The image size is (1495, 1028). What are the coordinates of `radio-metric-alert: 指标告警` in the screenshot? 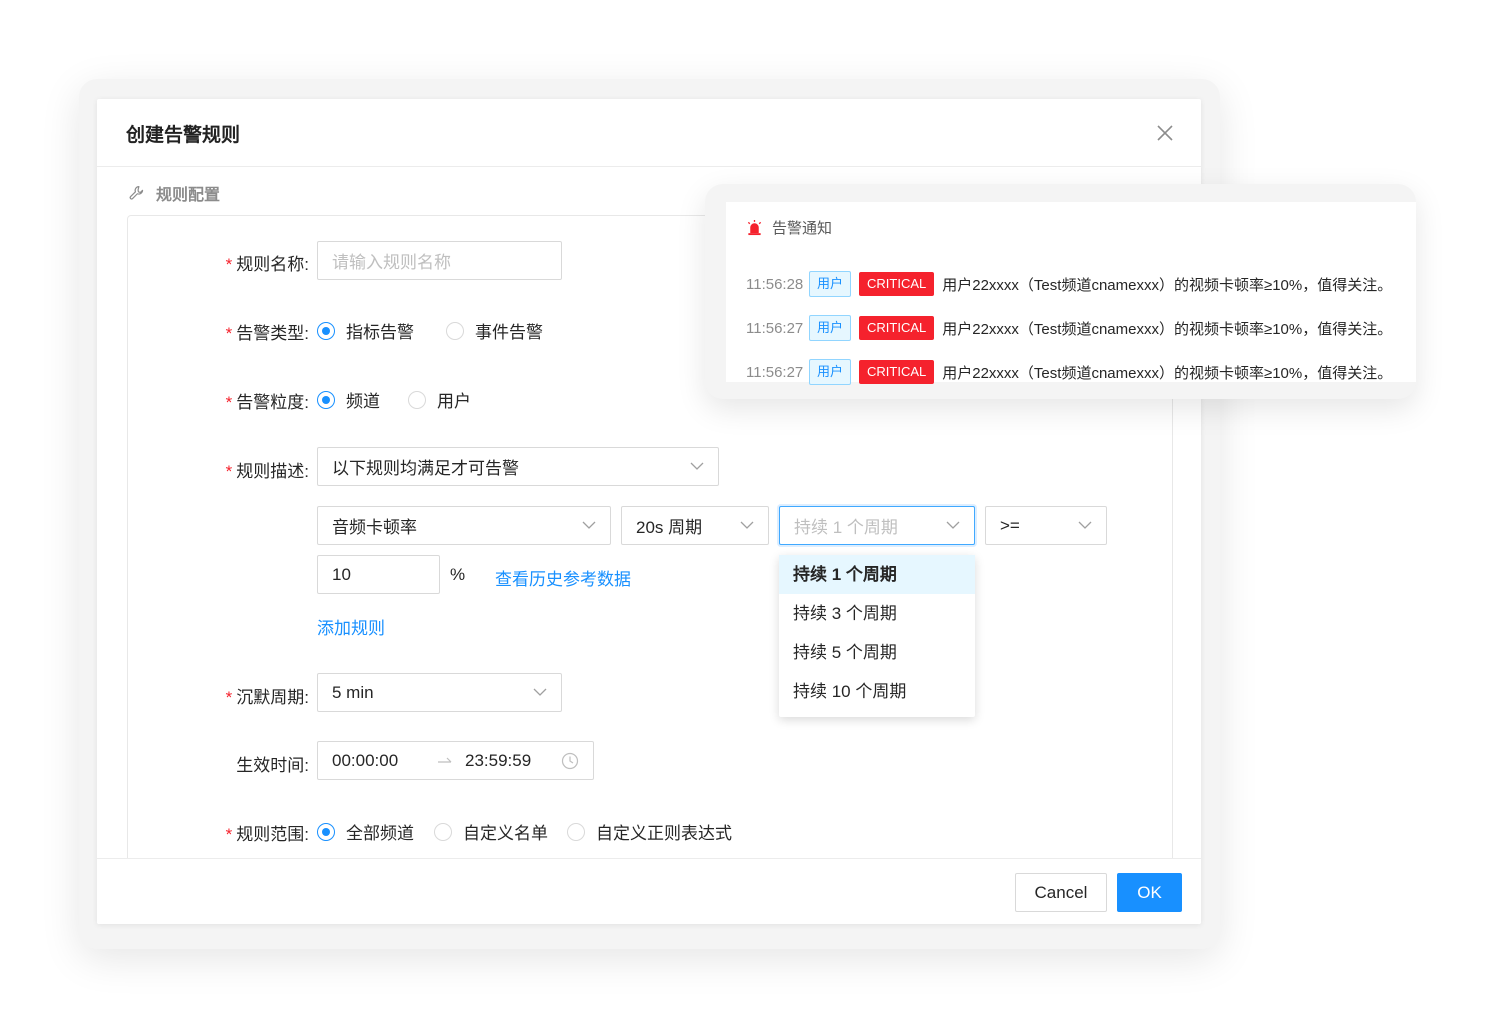 It's located at (365, 330).